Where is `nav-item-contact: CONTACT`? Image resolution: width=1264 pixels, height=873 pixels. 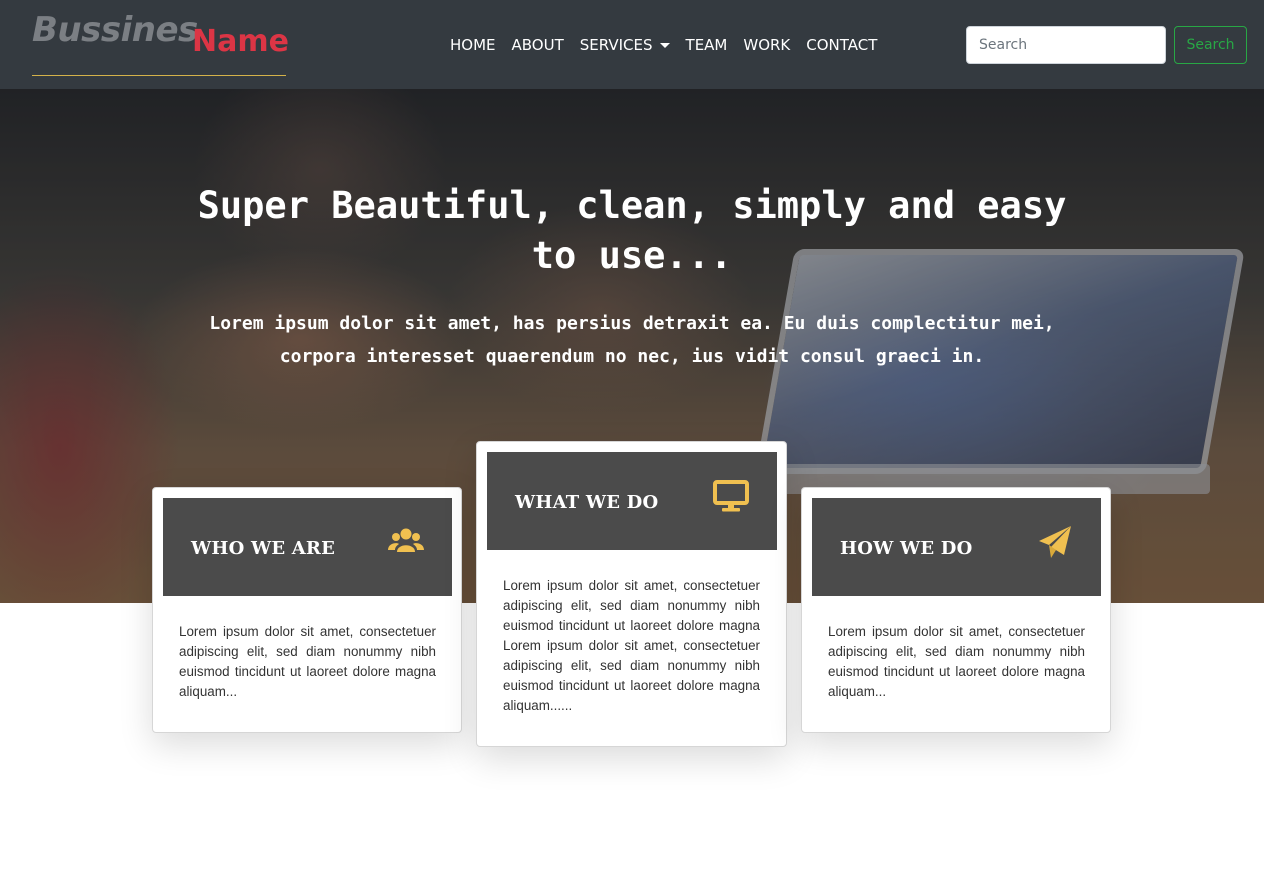
nav-item-contact: CONTACT is located at coordinates (841, 45).